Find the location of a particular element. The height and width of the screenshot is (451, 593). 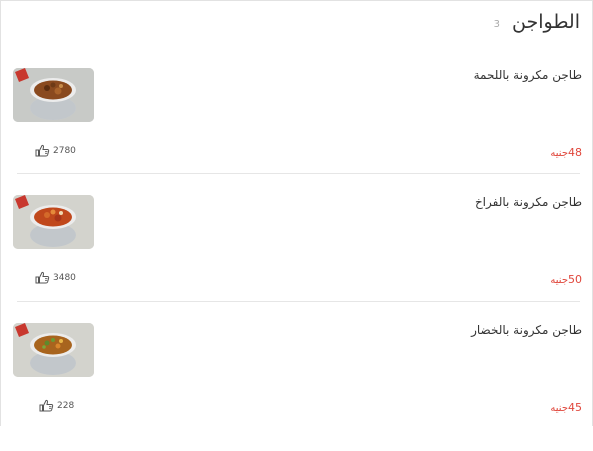

likes-counter: 2780 is located at coordinates (55, 150).